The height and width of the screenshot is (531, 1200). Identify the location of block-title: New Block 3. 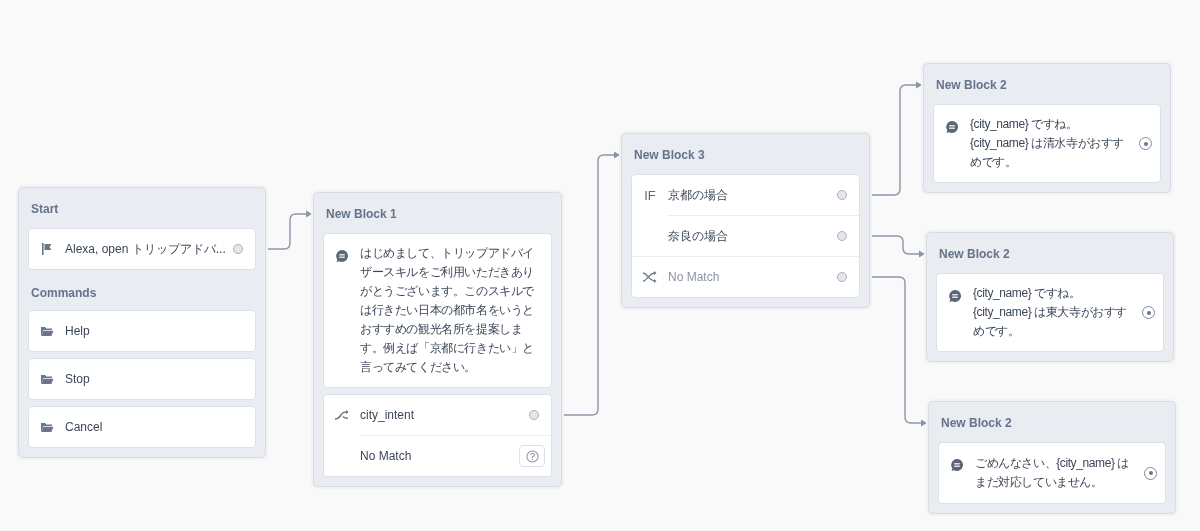
(669, 155).